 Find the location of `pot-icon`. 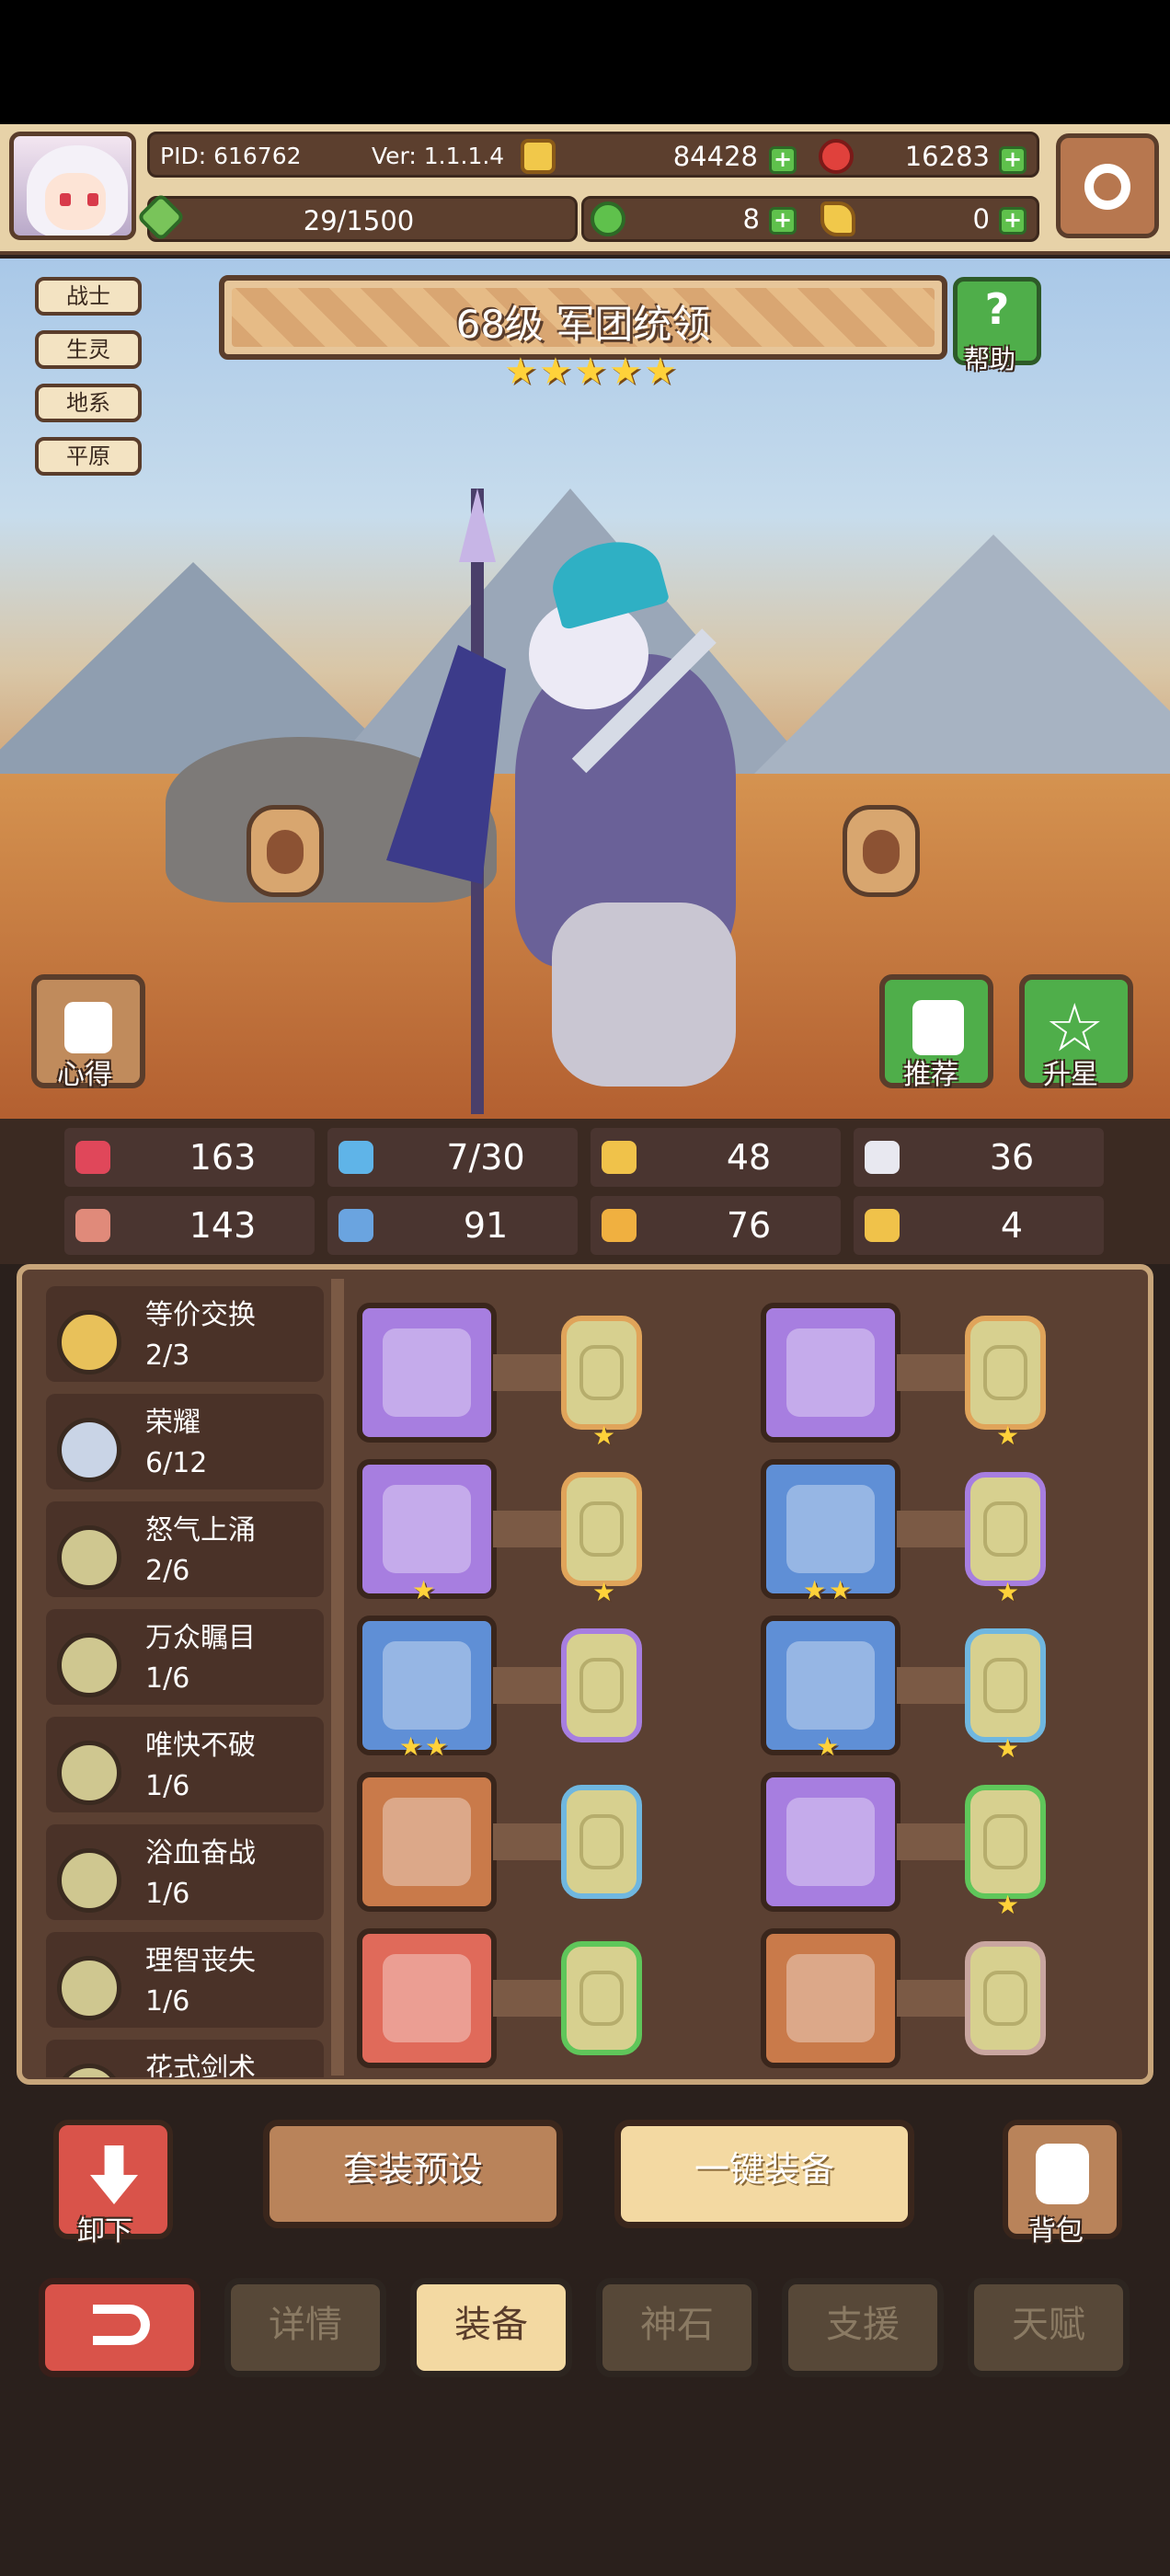

pot-icon is located at coordinates (427, 1998).